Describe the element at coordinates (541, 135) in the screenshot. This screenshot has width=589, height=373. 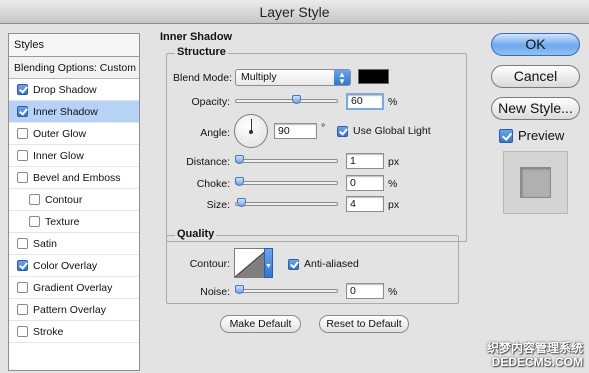
I see `preview-label: Preview` at that location.